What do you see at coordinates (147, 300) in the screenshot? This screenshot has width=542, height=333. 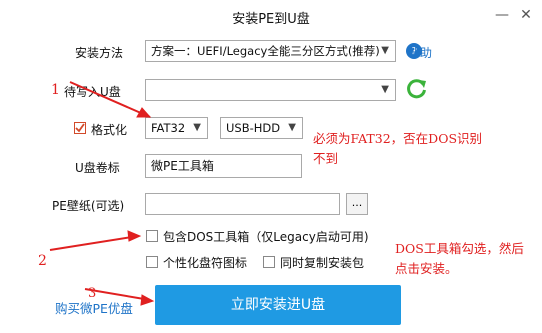 I see `arrow-3-head` at bounding box center [147, 300].